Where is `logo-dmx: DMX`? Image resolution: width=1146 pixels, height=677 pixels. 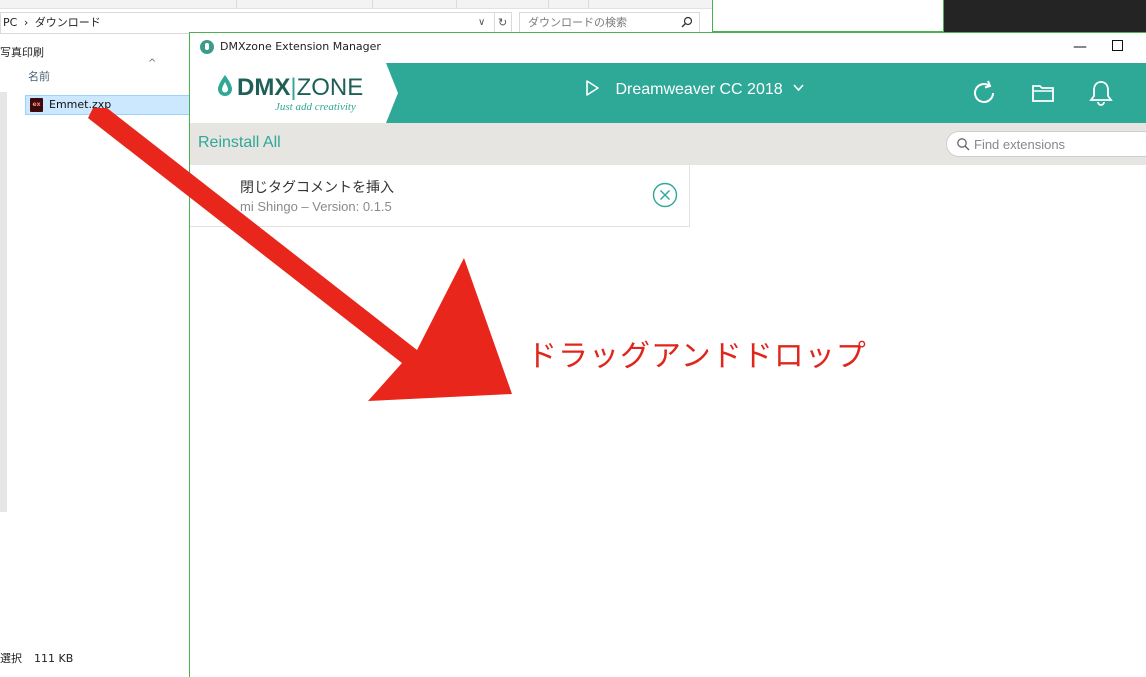 logo-dmx: DMX is located at coordinates (264, 87).